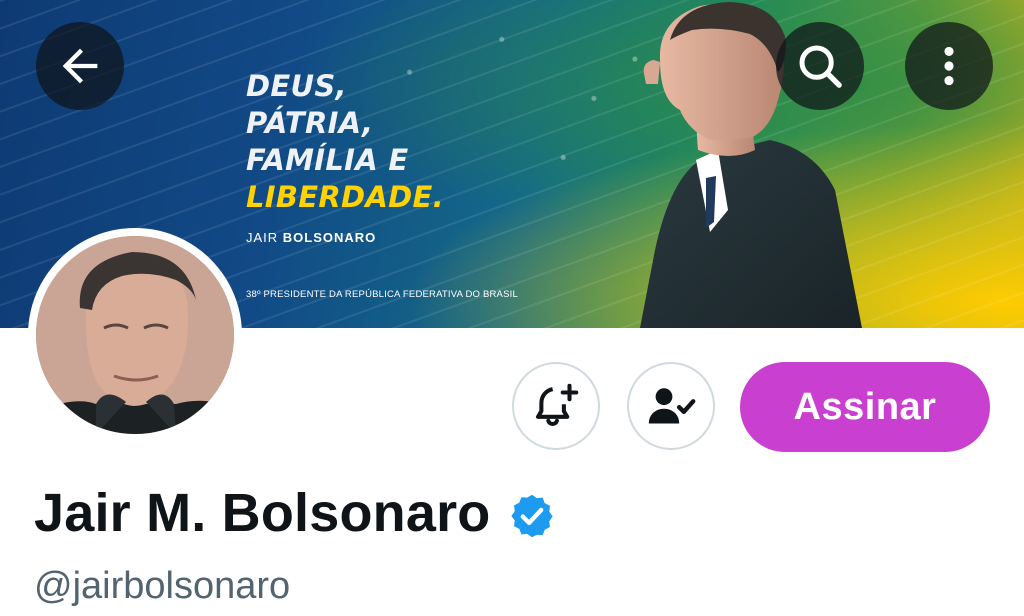  I want to click on back-button, so click(80, 66).